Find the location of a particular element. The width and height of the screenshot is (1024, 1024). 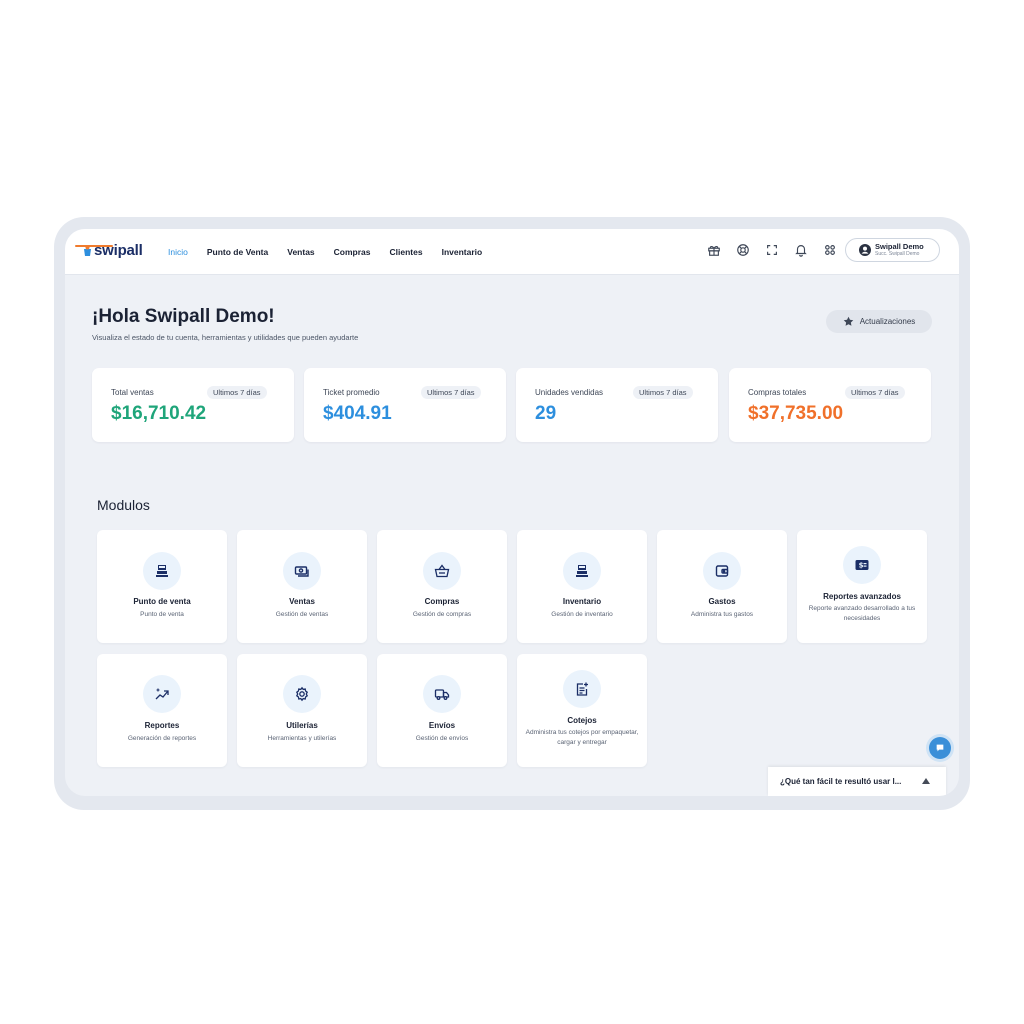

header-tools is located at coordinates (772, 250).